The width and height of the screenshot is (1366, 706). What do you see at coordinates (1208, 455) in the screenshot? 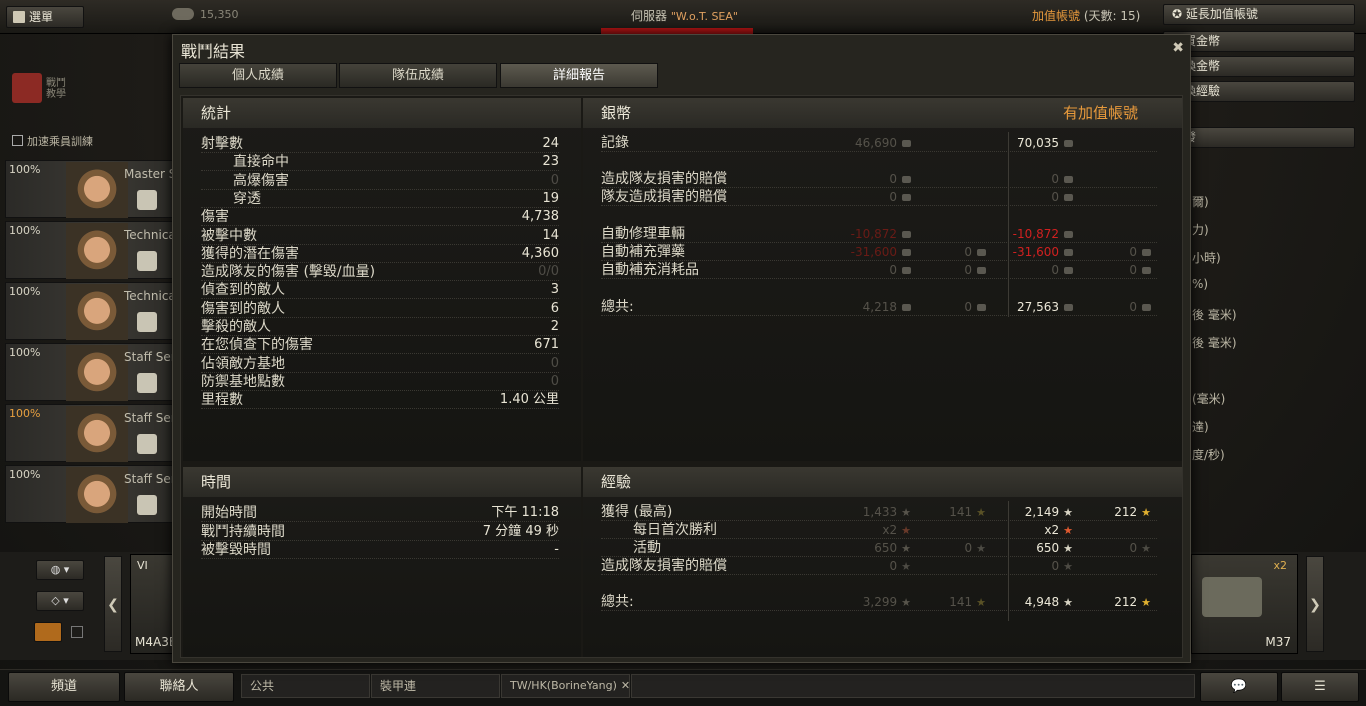
I see `spec-text: 度/秒)` at bounding box center [1208, 455].